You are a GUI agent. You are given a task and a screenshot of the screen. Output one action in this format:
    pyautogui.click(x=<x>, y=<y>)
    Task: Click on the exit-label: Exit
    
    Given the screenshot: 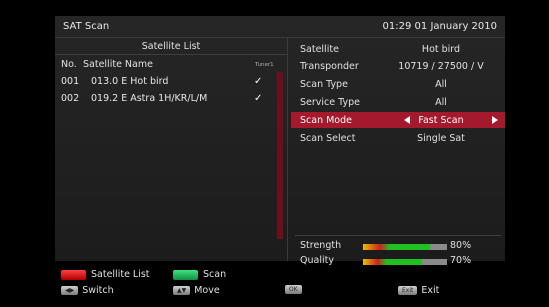 What is the action you would take?
    pyautogui.click(x=430, y=290)
    